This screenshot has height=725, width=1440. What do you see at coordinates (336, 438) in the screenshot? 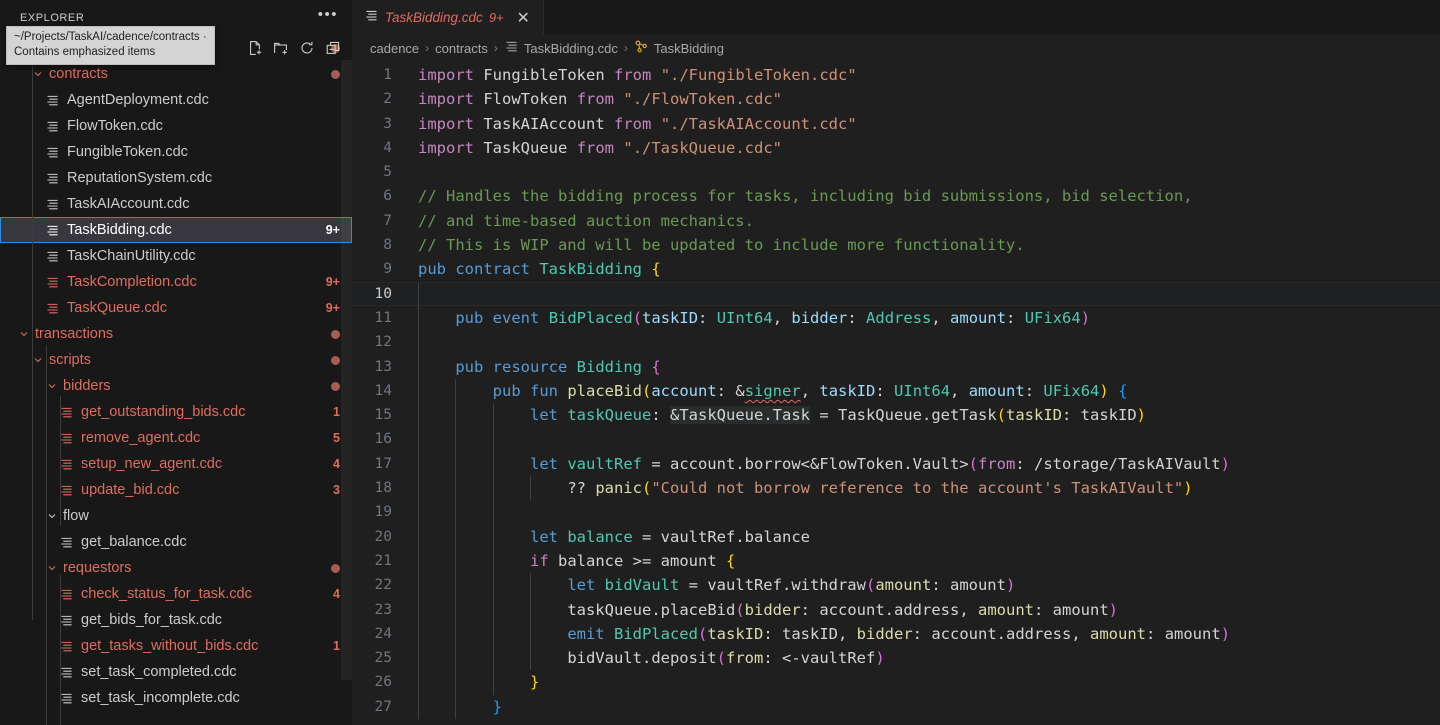
I see `tree-item-badge: 5` at bounding box center [336, 438].